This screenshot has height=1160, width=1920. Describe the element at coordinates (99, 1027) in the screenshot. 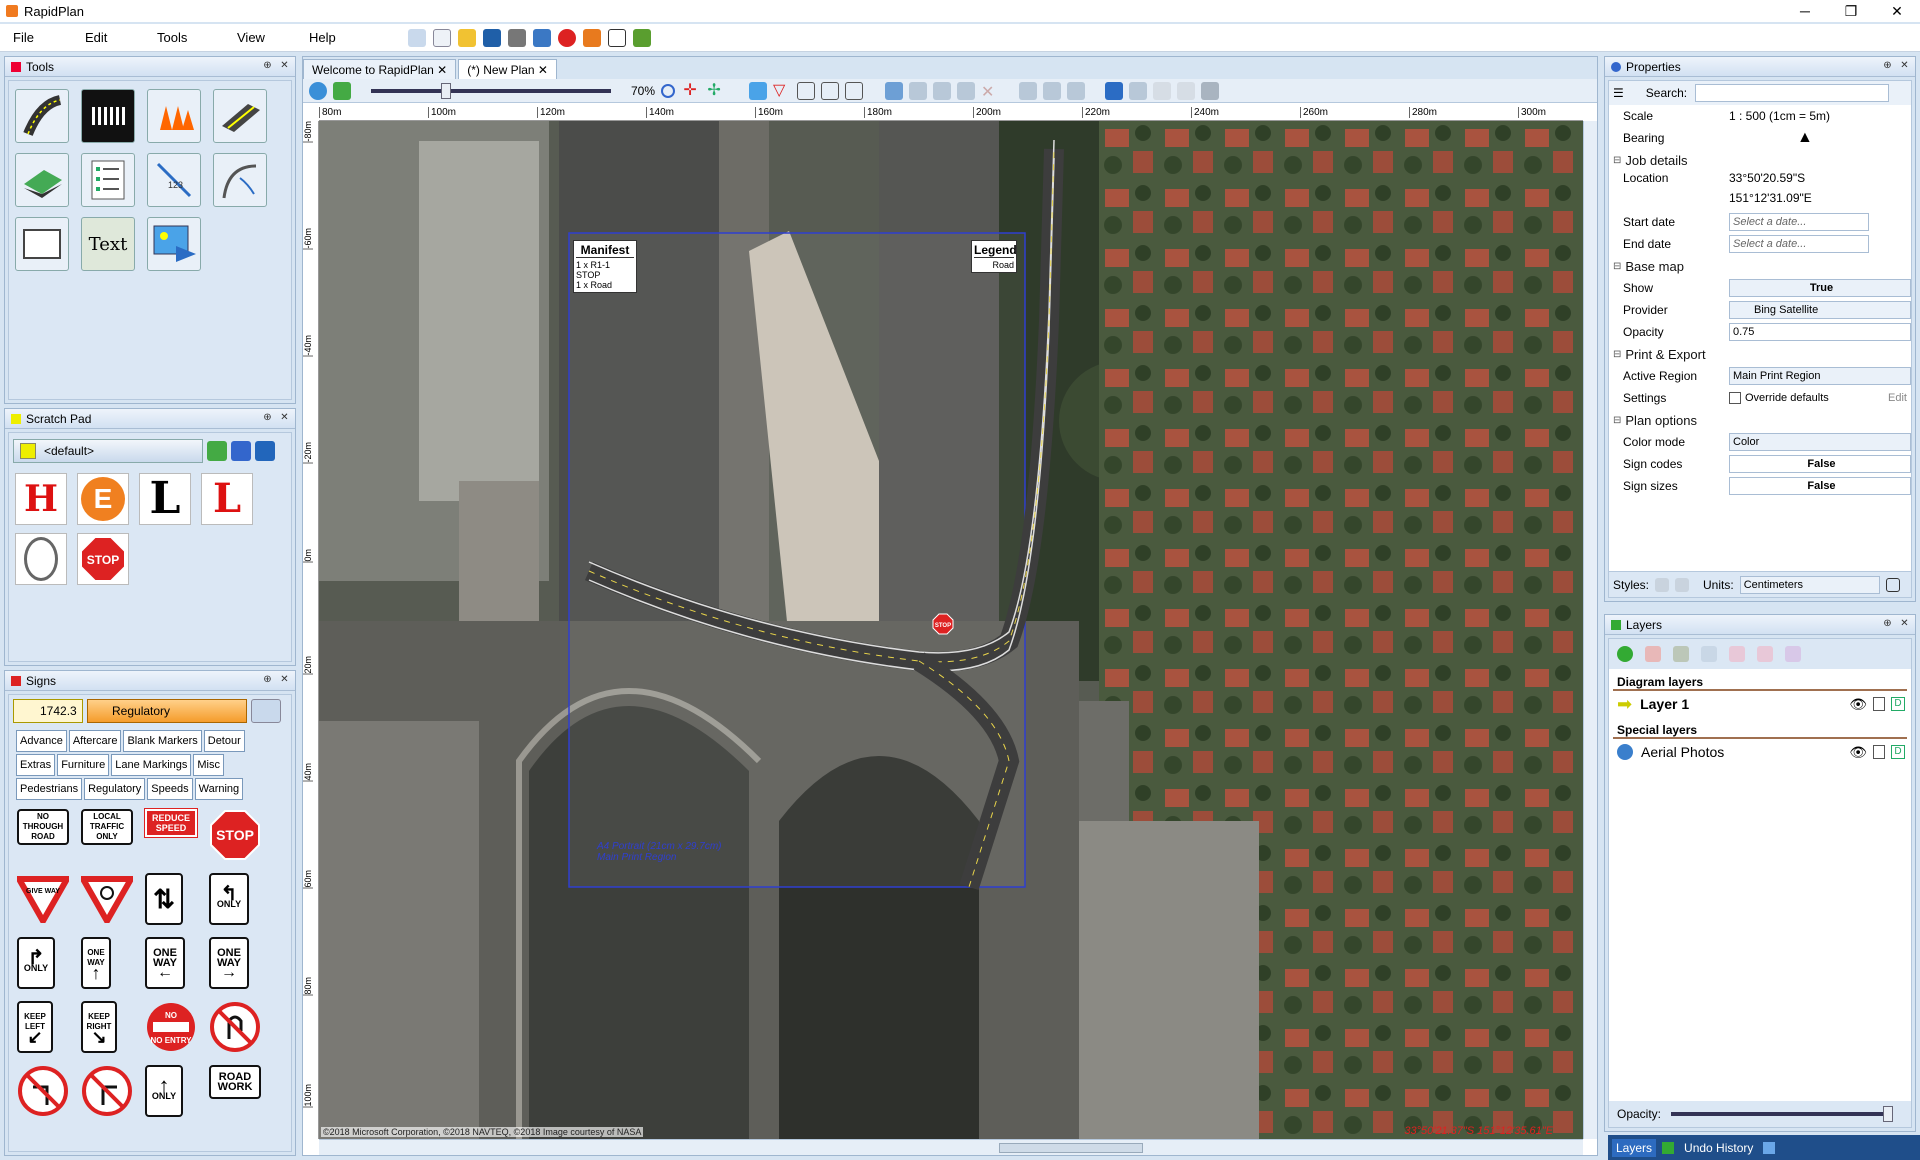

I see `sign-keep-right: KEEP RIGHT ↘` at that location.